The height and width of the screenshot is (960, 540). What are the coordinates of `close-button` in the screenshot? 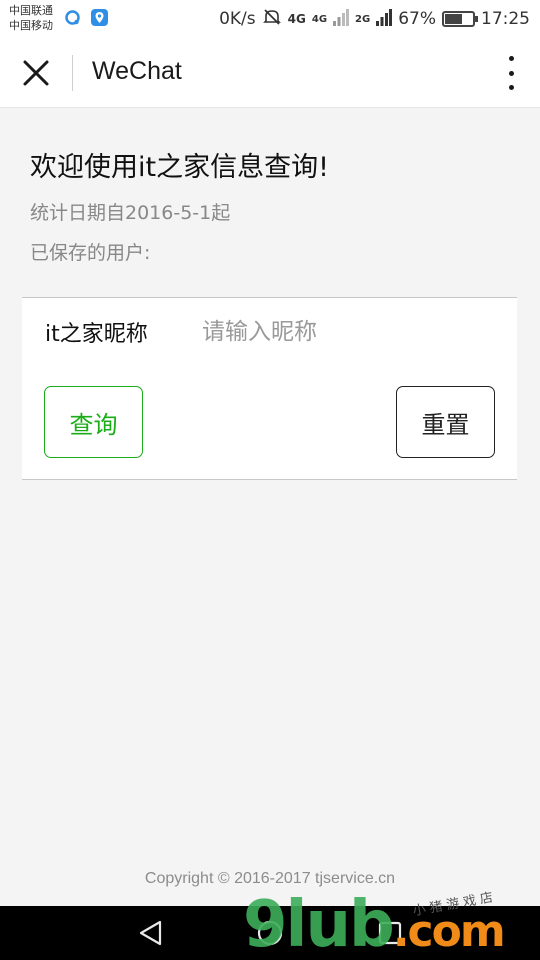 It's located at (36, 73).